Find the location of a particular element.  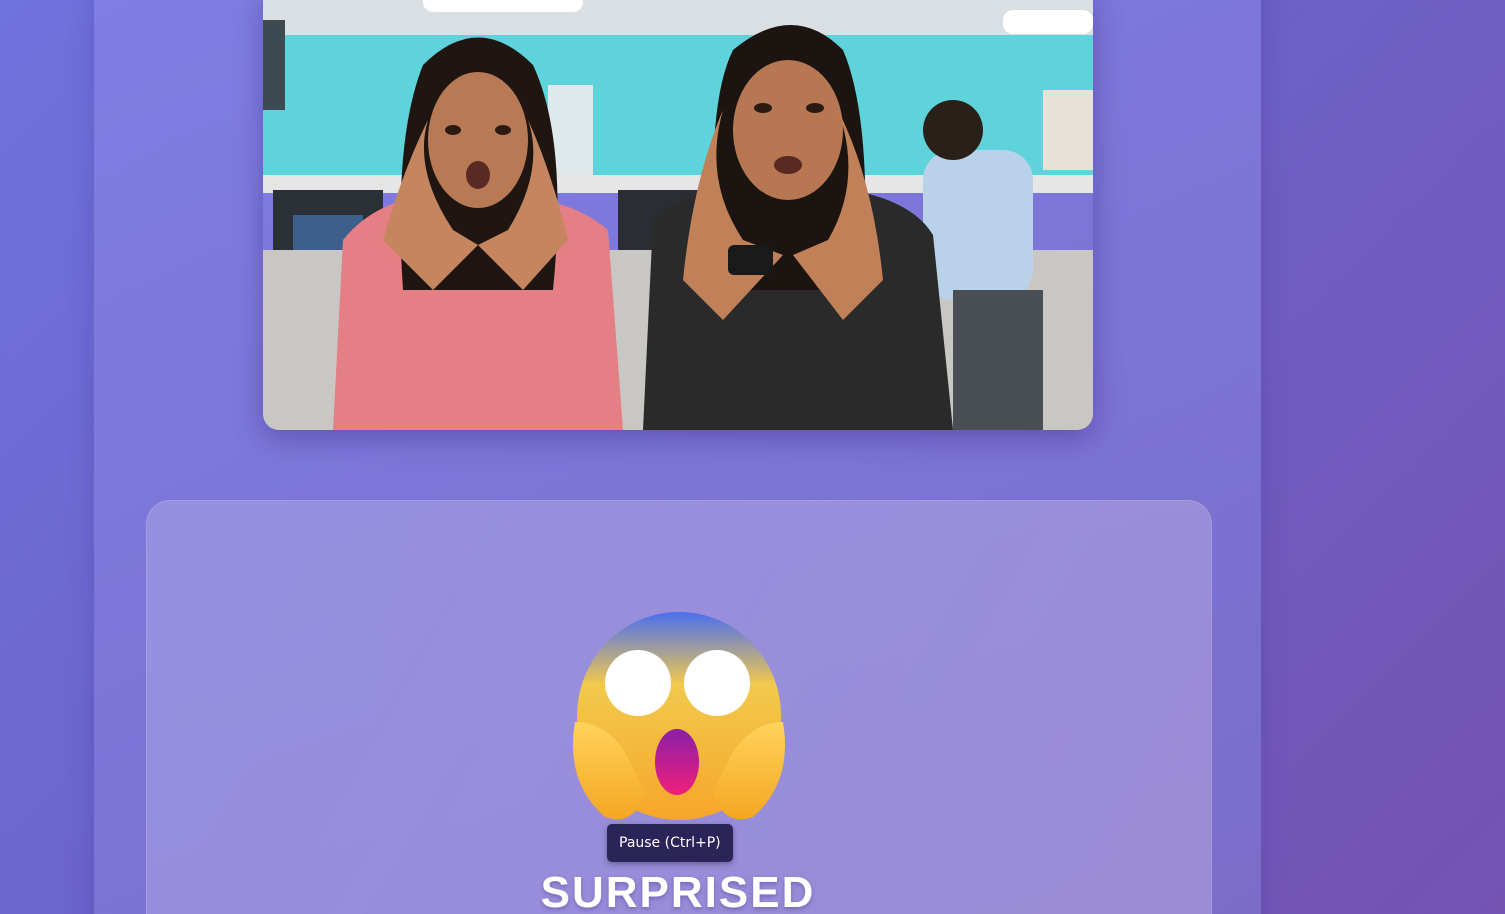

pause-tooltip: Pause (Ctrl+P) is located at coordinates (670, 843).